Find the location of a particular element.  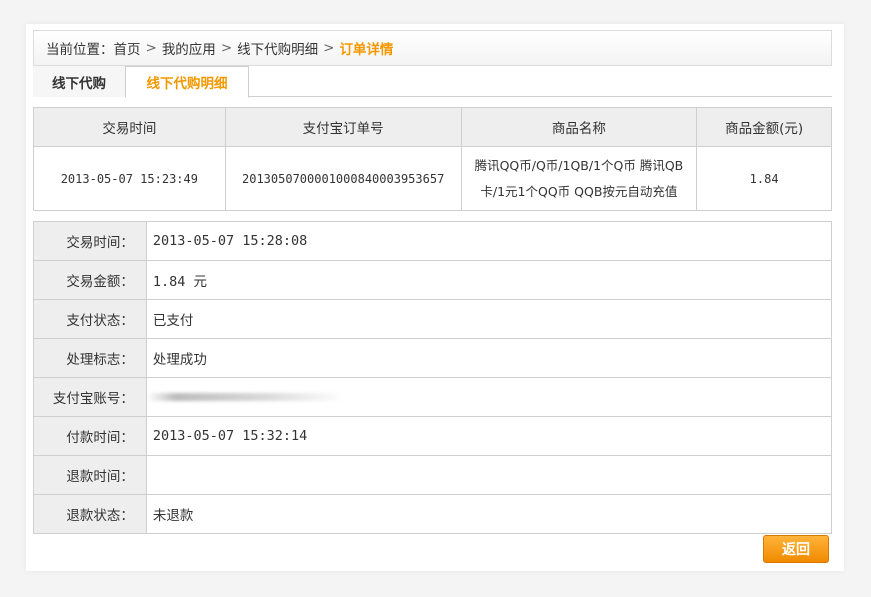

detail-row-alipay-account: 支付宝账号： is located at coordinates (433, 397).